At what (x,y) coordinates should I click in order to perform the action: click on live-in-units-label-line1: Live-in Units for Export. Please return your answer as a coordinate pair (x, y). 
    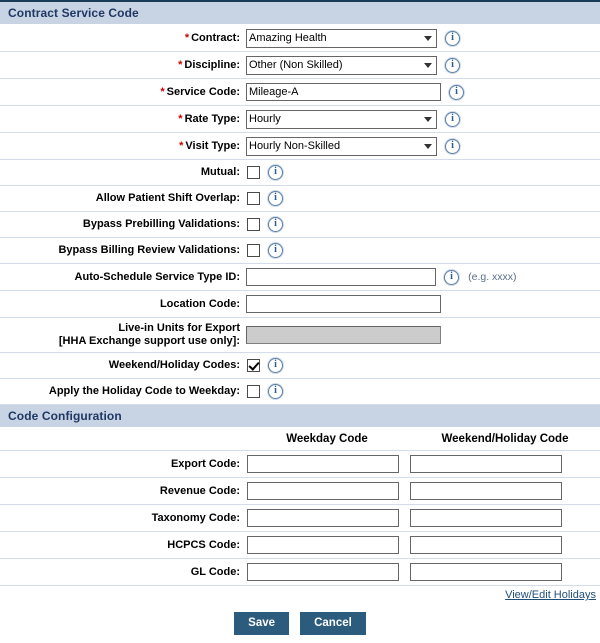
    Looking at the image, I should click on (179, 328).